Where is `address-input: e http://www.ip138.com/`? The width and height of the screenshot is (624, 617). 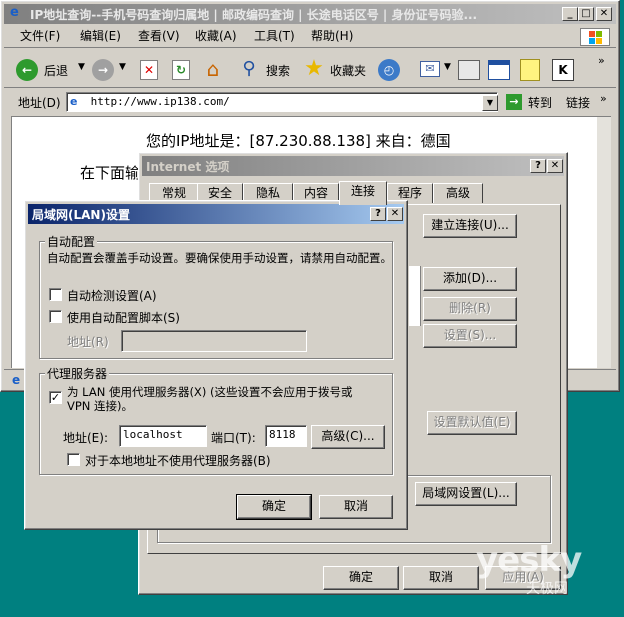
address-input: e http://www.ip138.com/ is located at coordinates (282, 102).